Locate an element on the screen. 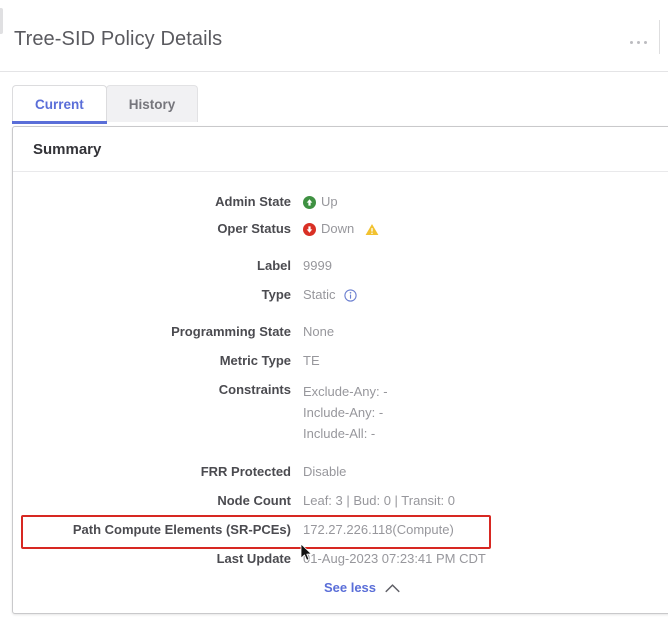  detail-value: Down is located at coordinates (341, 229).